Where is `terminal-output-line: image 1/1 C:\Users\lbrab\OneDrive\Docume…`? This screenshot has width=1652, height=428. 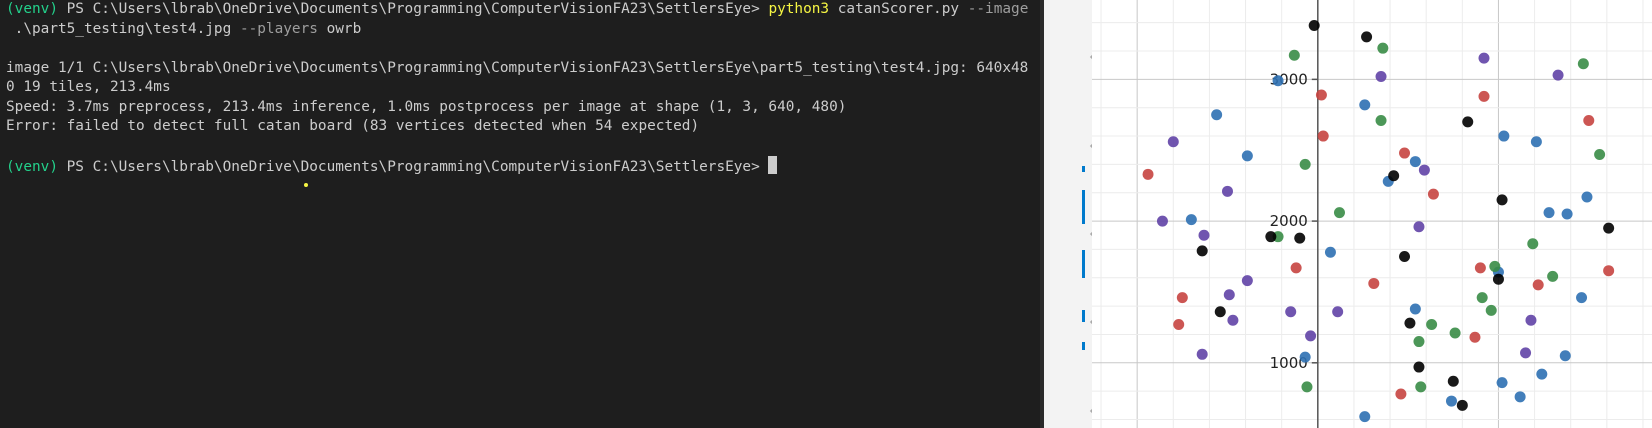
terminal-output-line: image 1/1 C:\Users\lbrab\OneDrive\Docume… is located at coordinates (517, 67).